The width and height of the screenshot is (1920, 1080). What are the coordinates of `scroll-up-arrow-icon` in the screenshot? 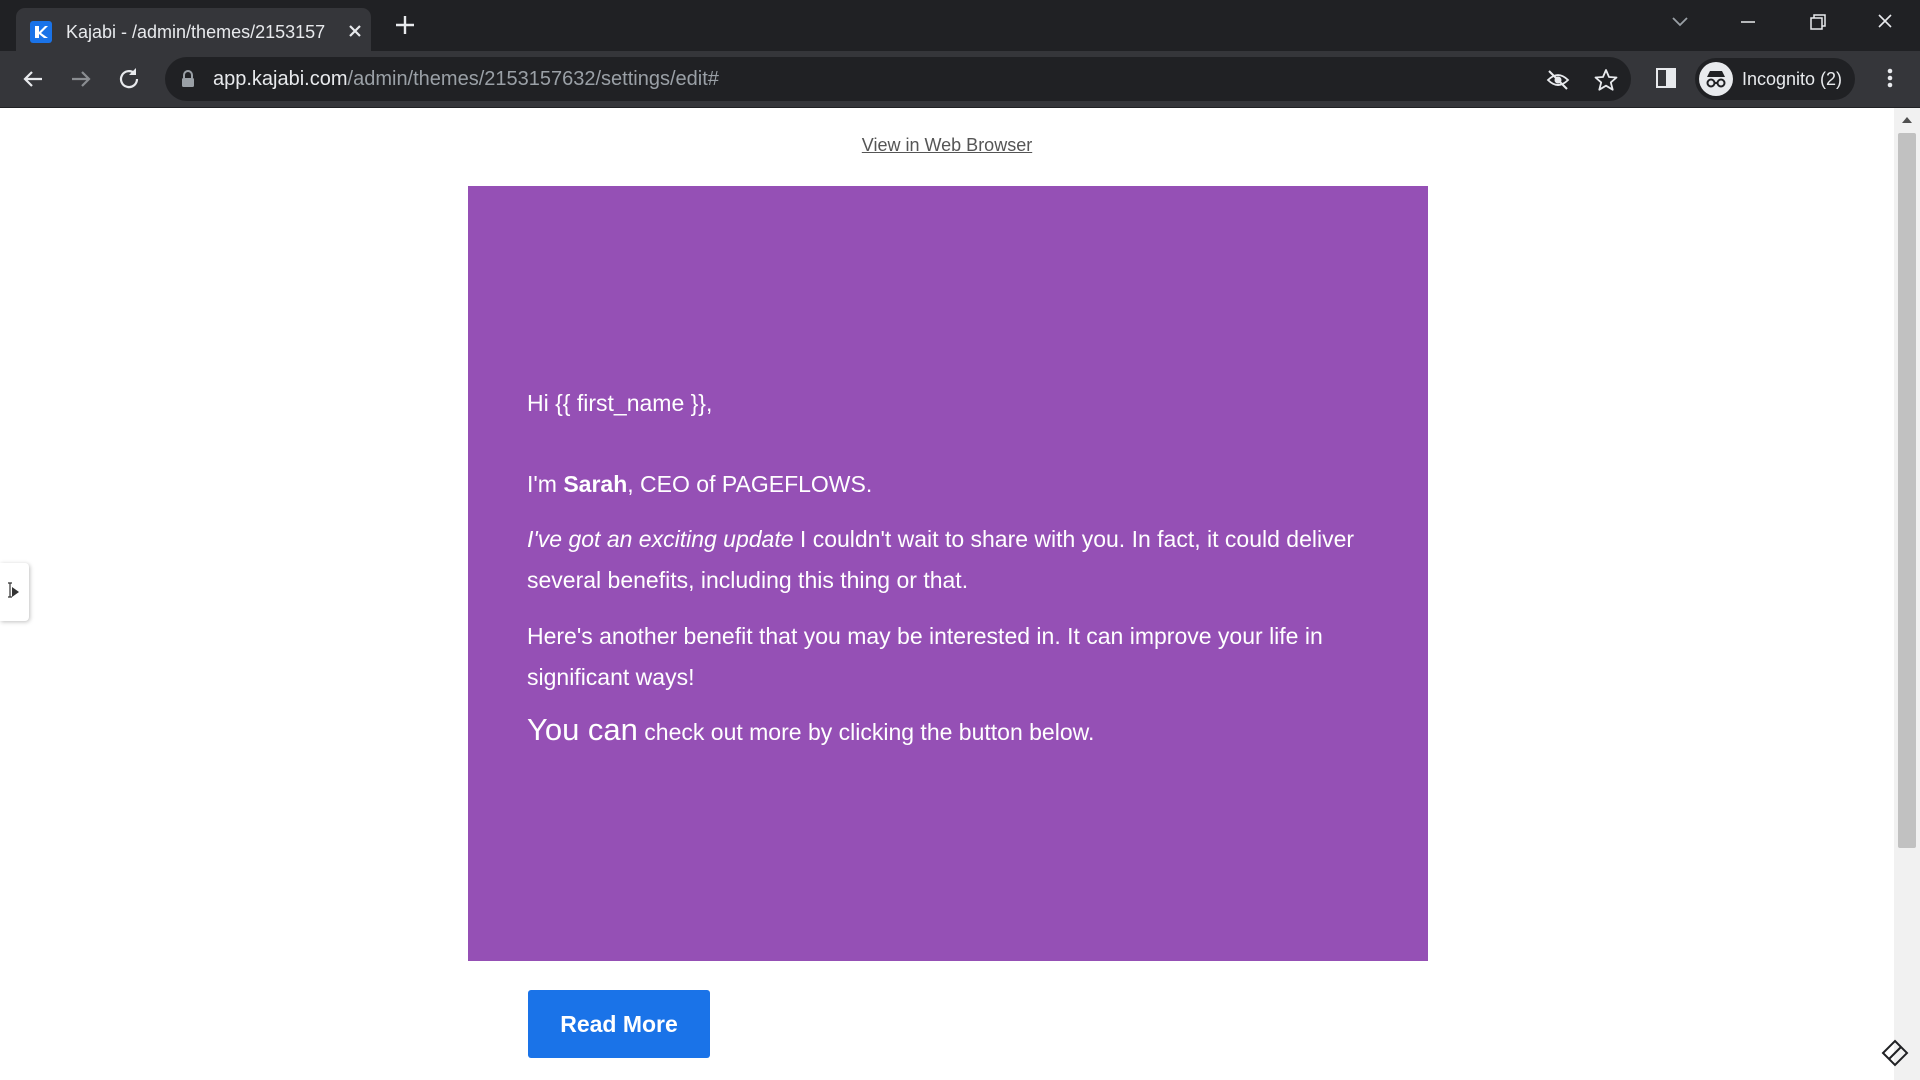 It's located at (1907, 117).